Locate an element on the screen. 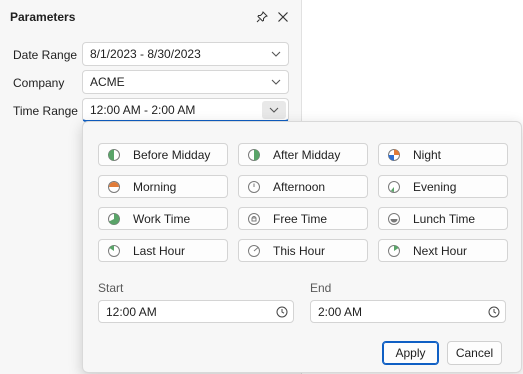  preset-label: Evening is located at coordinates (435, 186).